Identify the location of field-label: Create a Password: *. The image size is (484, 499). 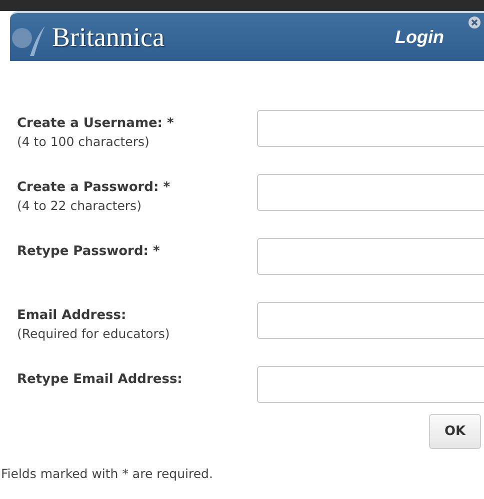
(94, 188).